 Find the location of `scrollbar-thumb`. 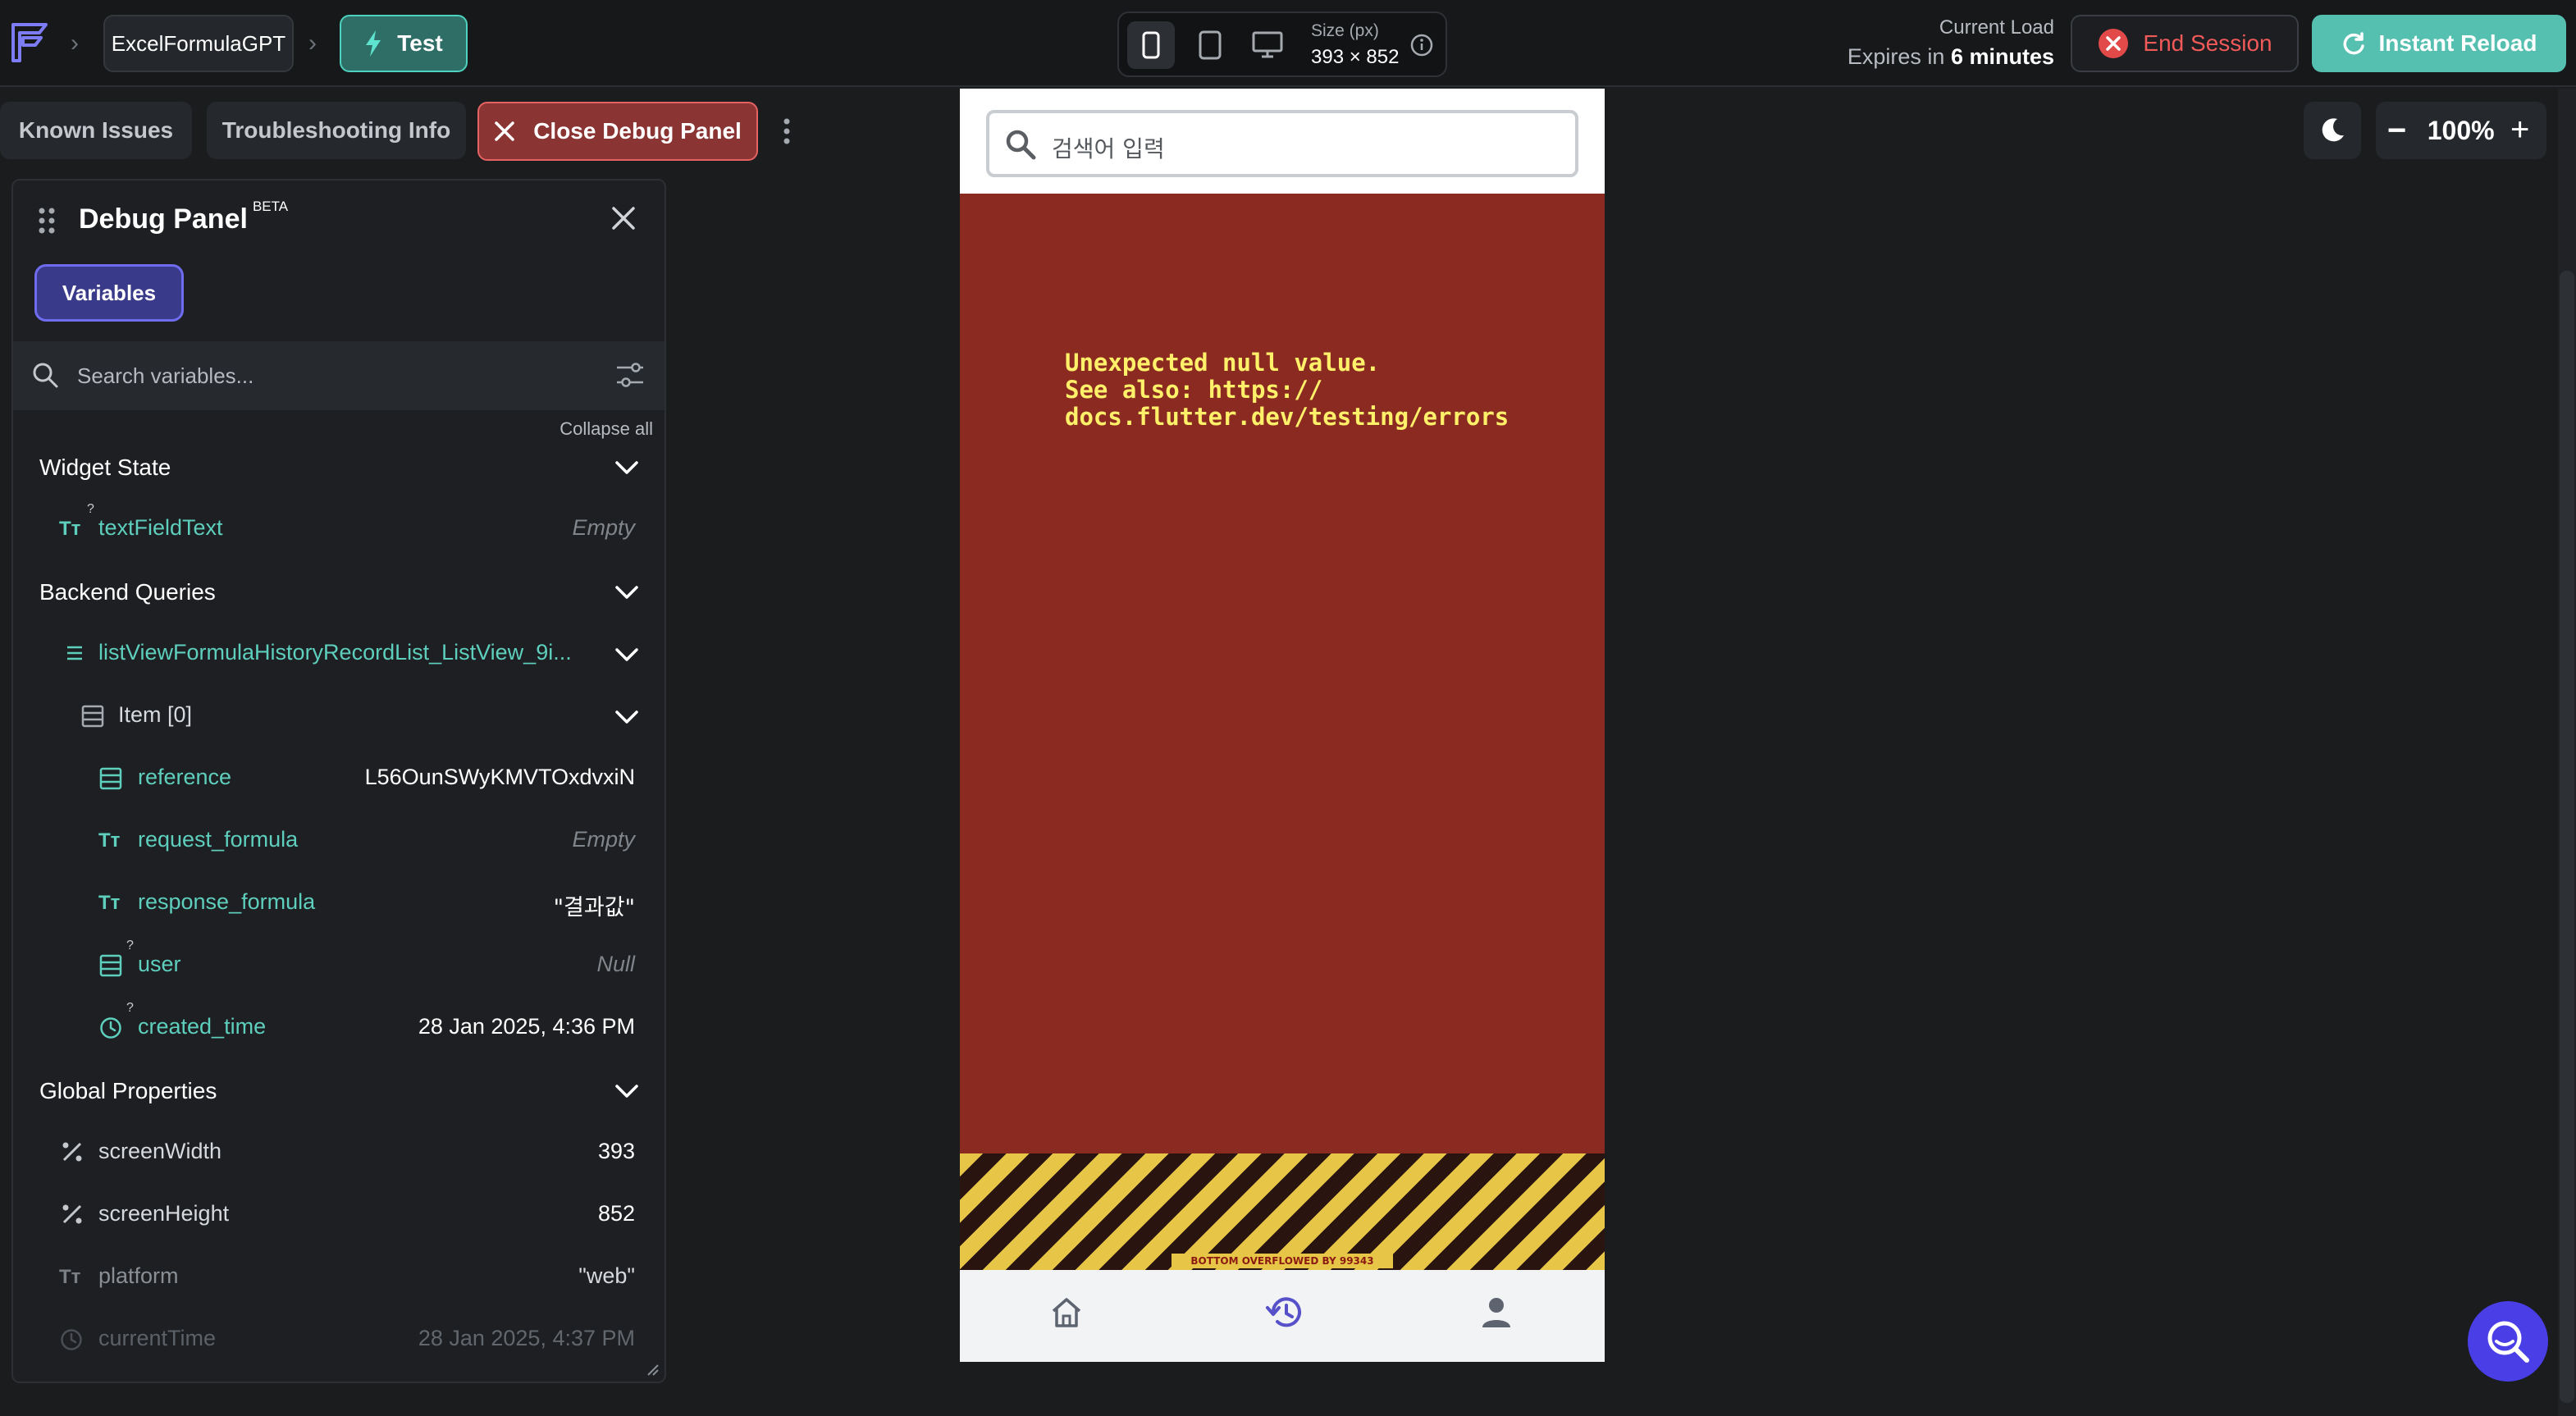

scrollbar-thumb is located at coordinates (2567, 837).